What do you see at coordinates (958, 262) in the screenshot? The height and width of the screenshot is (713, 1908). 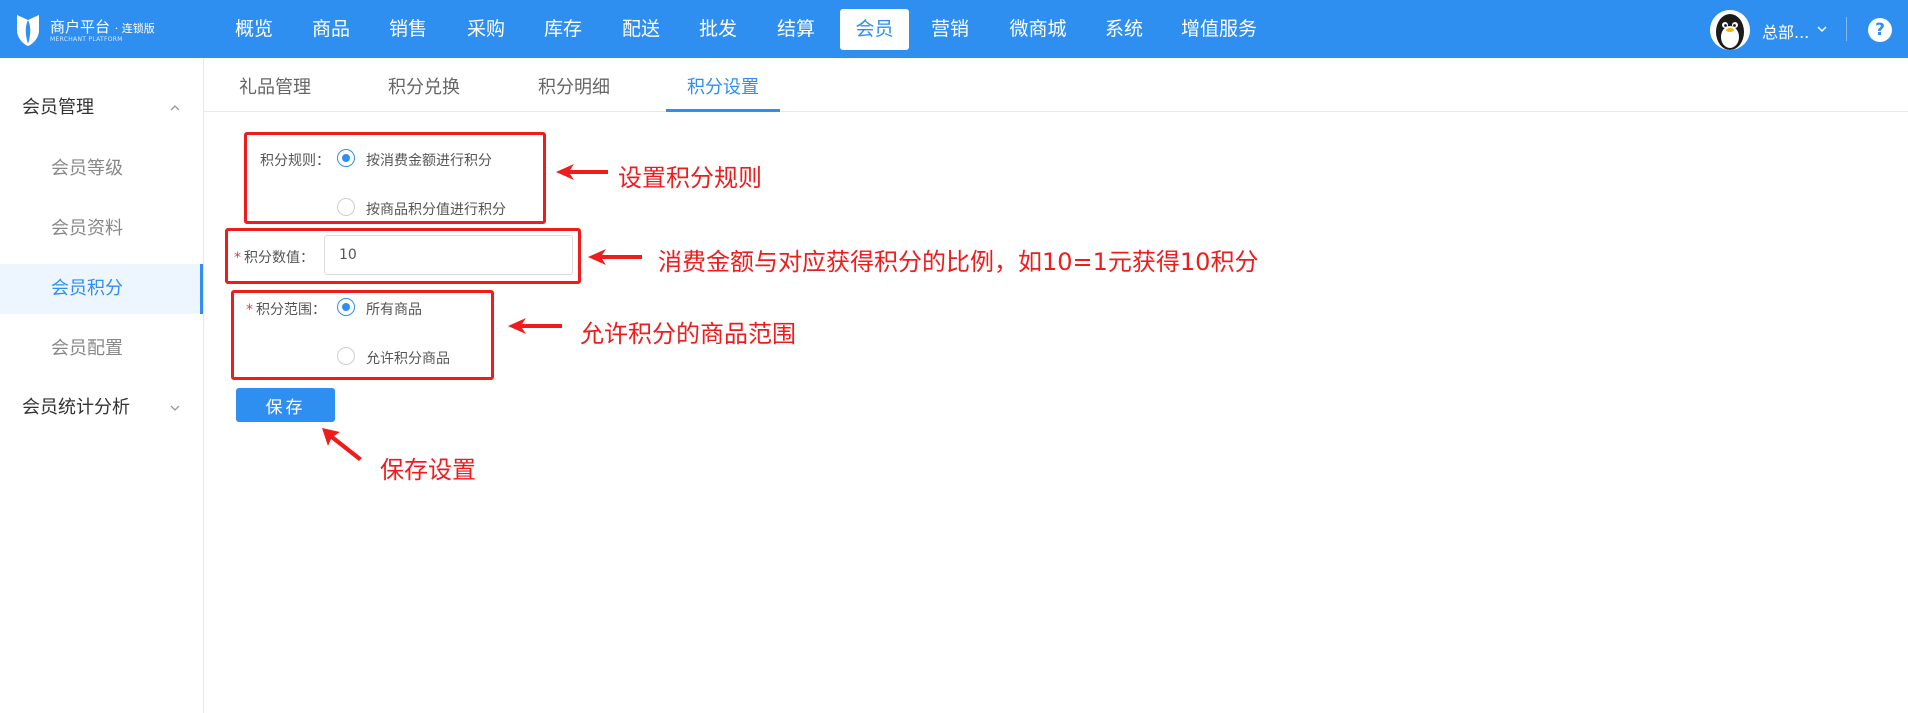 I see `annotation-text-value: 消费金额与对应获得积分的比例，如10=1元获得10积分` at bounding box center [958, 262].